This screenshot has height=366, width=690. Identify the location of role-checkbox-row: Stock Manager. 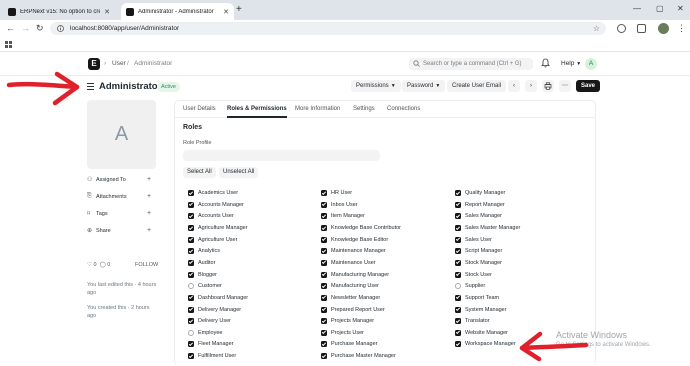
(478, 263).